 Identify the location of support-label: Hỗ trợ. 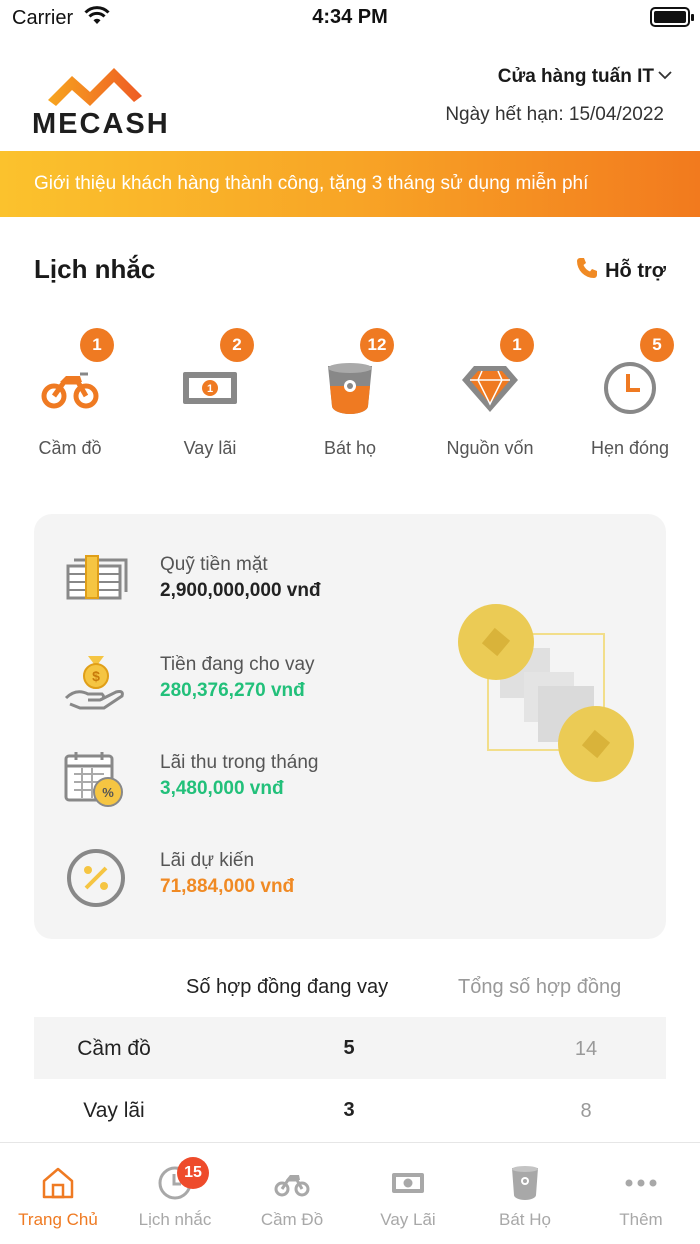
(635, 271).